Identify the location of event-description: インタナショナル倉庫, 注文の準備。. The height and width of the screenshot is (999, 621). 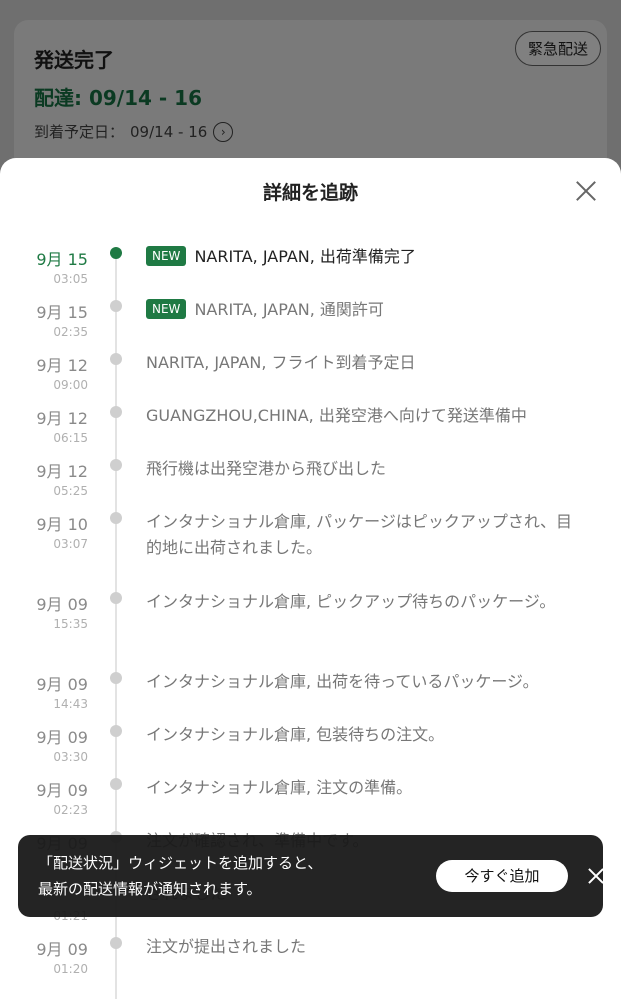
(366, 788).